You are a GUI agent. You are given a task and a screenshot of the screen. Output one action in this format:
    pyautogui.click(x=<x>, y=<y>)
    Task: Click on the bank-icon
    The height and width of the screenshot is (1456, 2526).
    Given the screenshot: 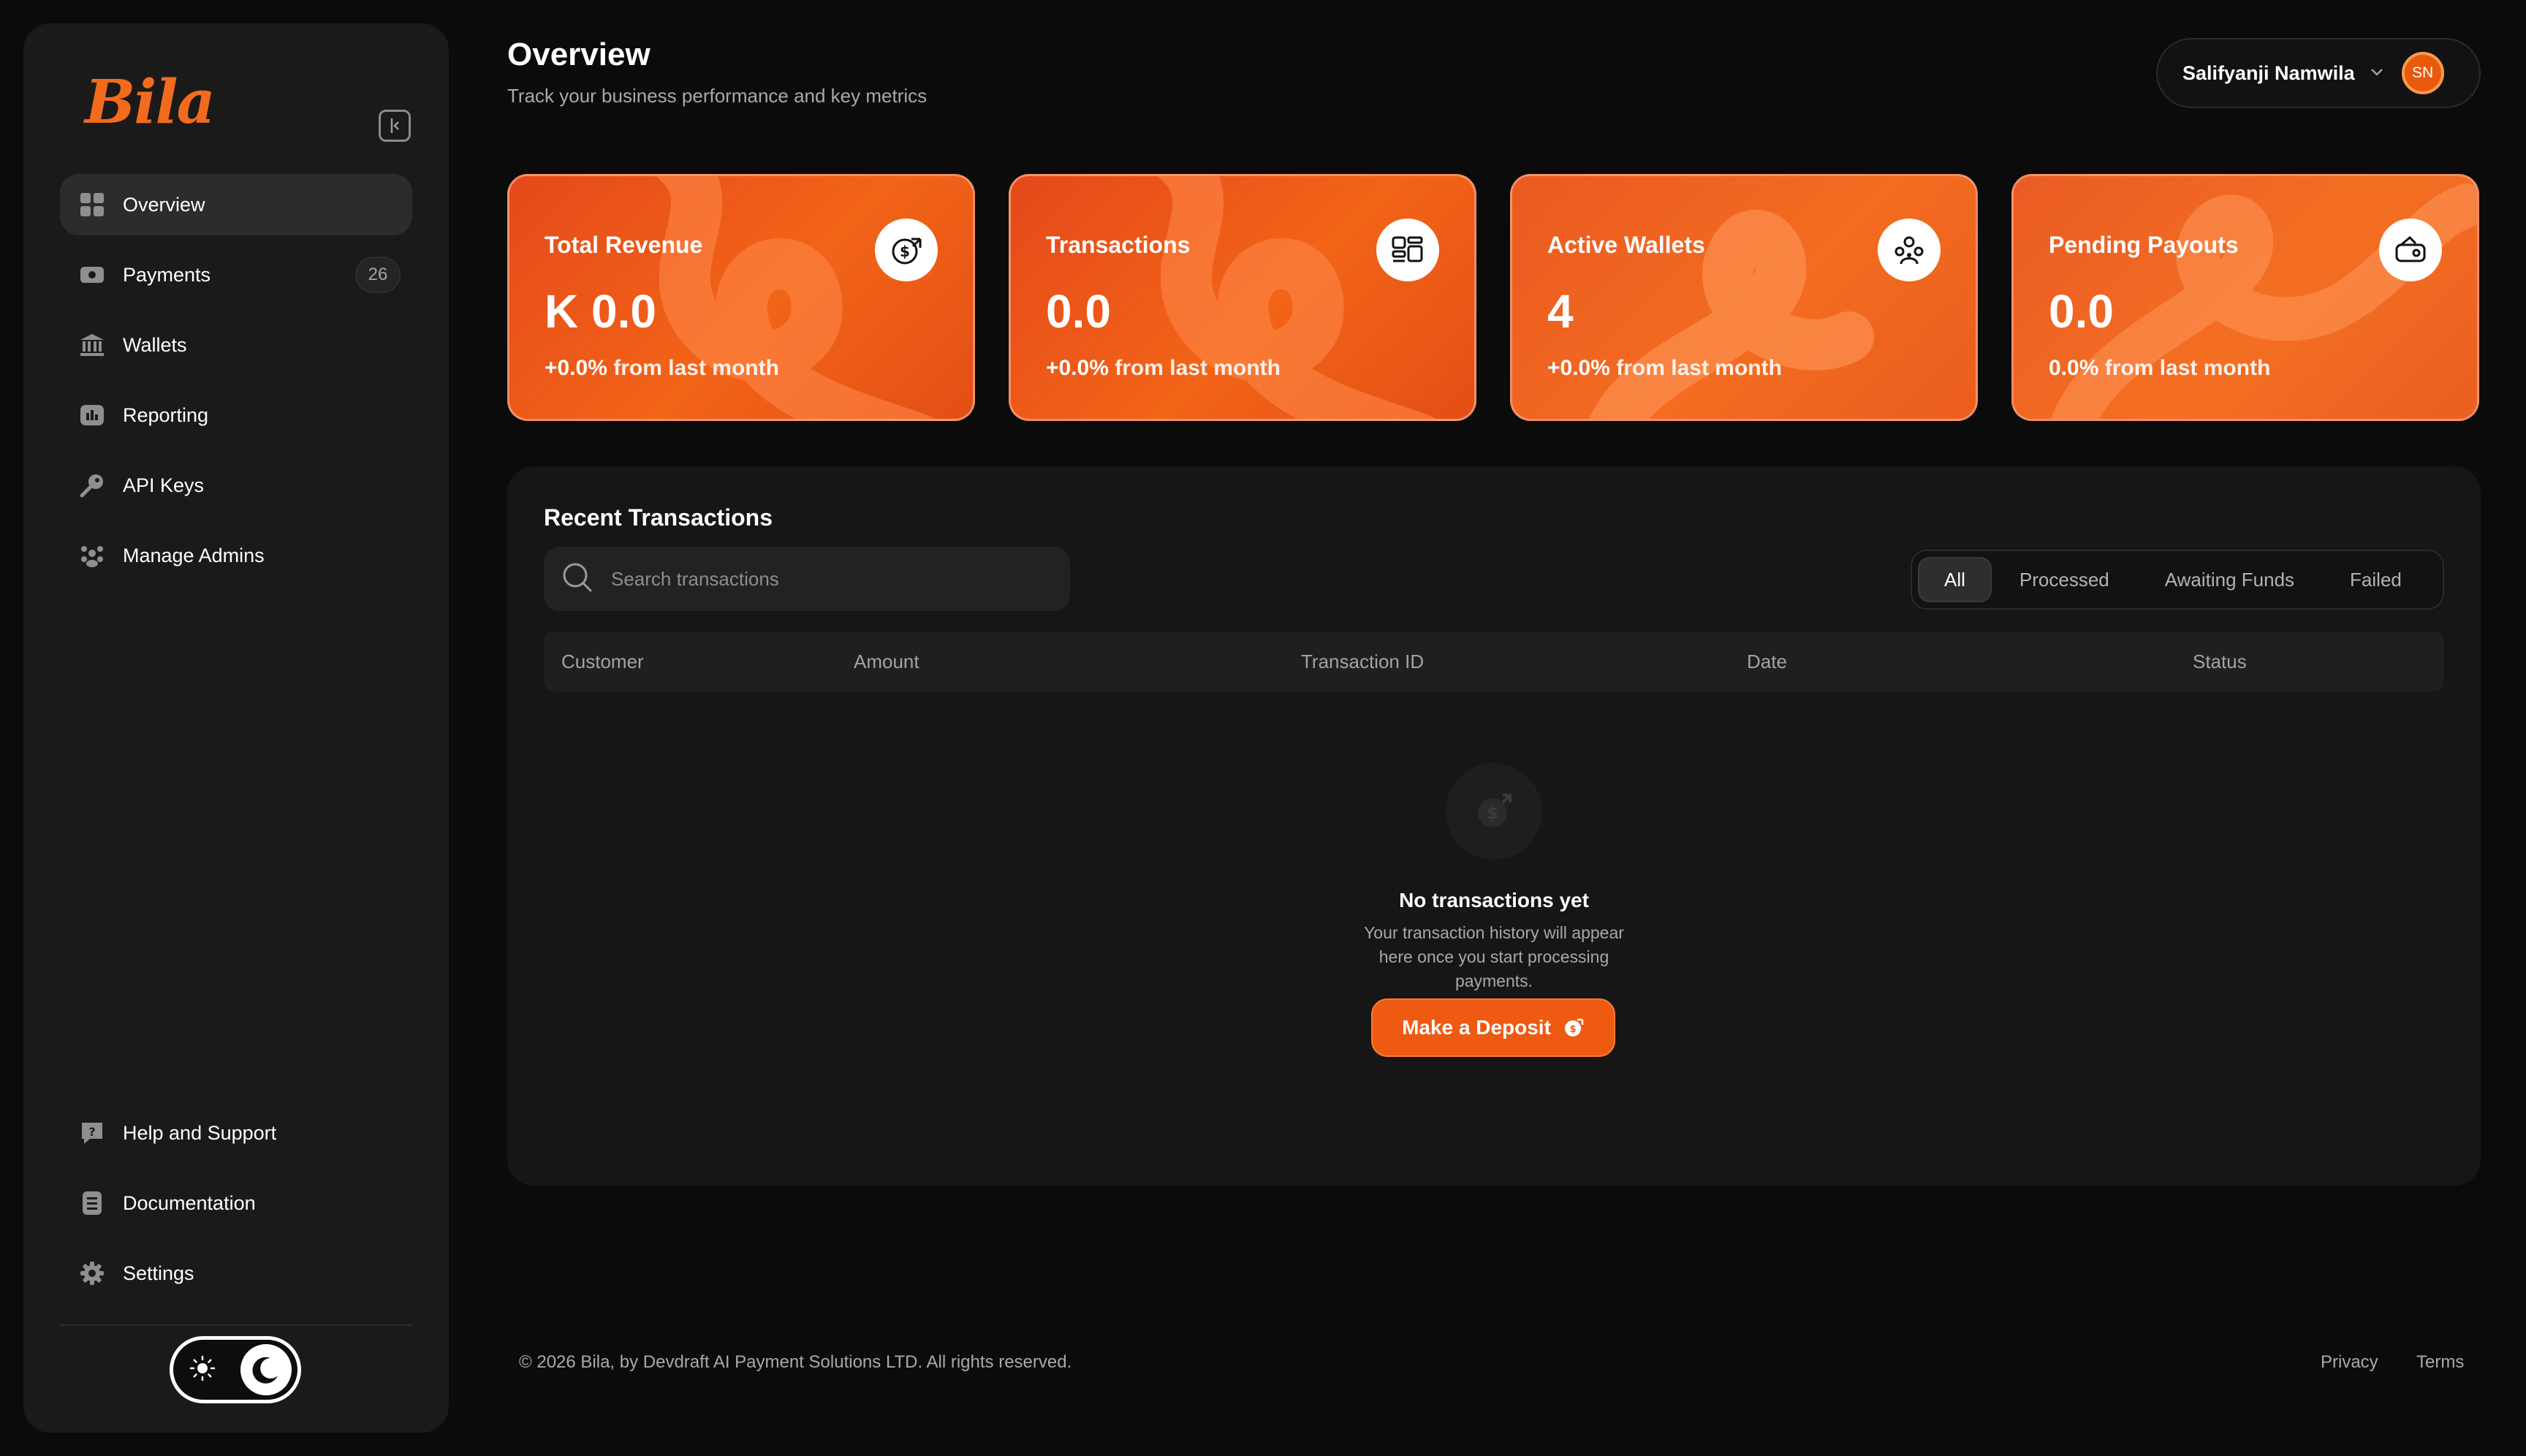 What is the action you would take?
    pyautogui.click(x=92, y=345)
    